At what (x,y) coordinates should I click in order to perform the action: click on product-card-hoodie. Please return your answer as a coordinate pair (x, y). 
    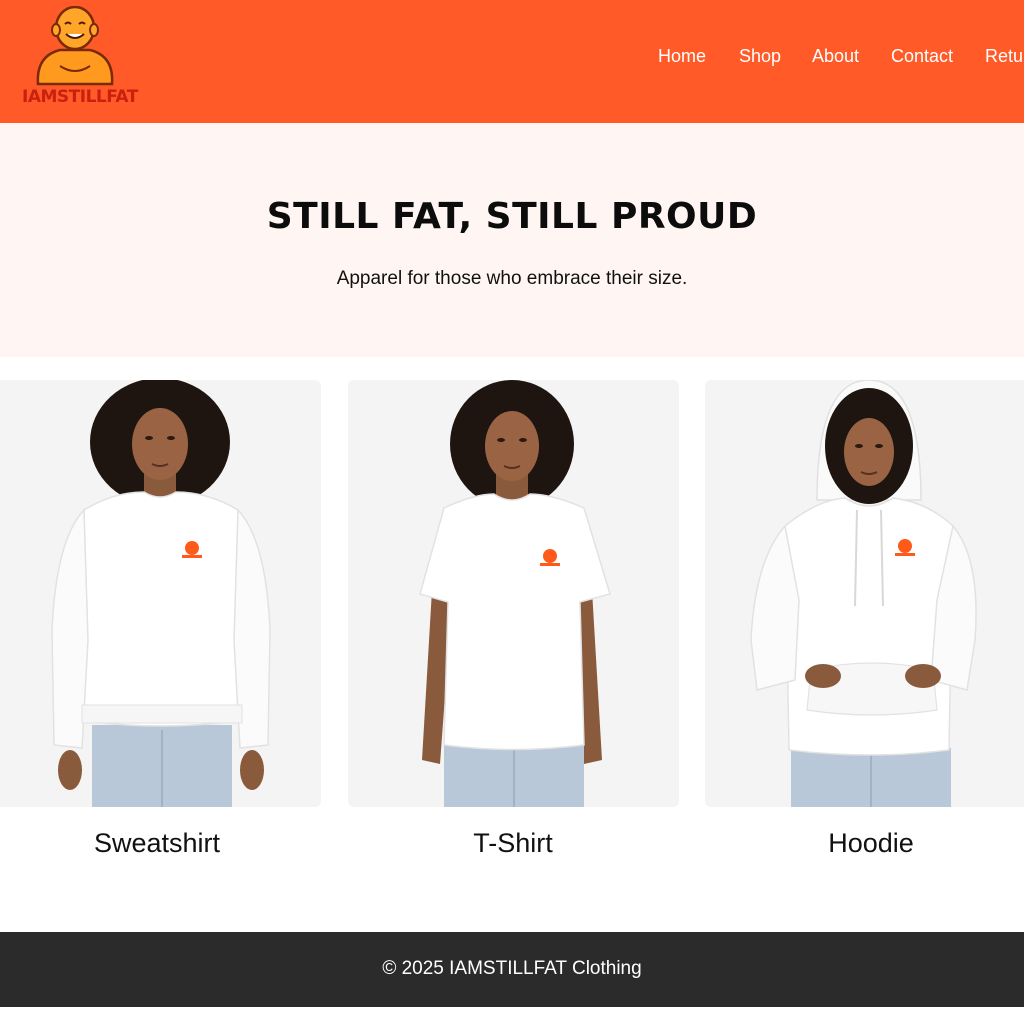
    Looking at the image, I should click on (864, 593).